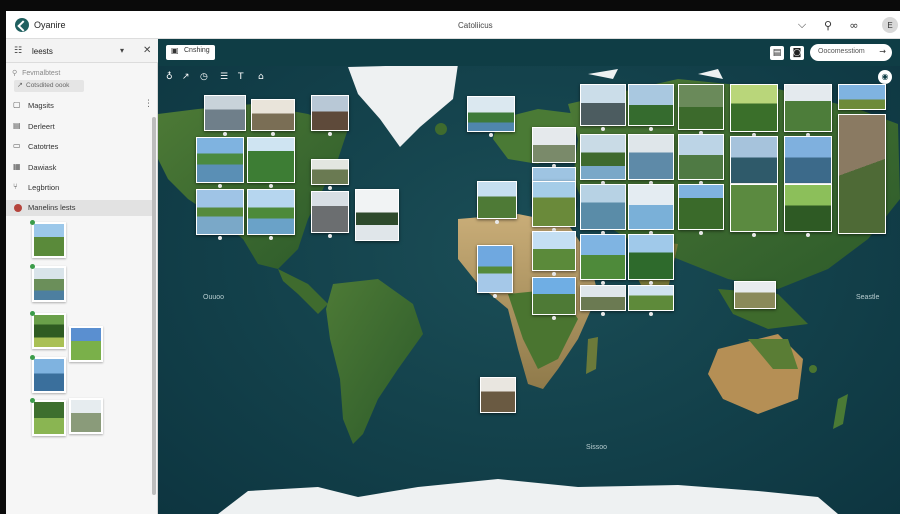 Image resolution: width=900 pixels, height=514 pixels. Describe the element at coordinates (797, 53) in the screenshot. I see `camera-icon: ◙` at that location.